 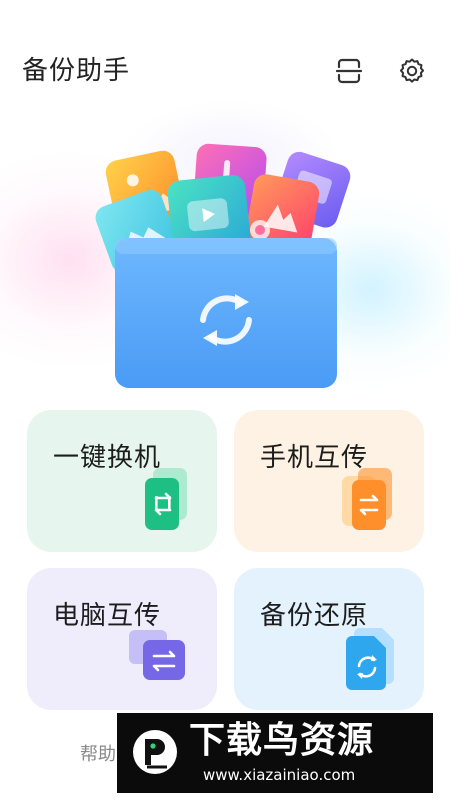 I want to click on phone-exchange-icon, so click(x=369, y=500).